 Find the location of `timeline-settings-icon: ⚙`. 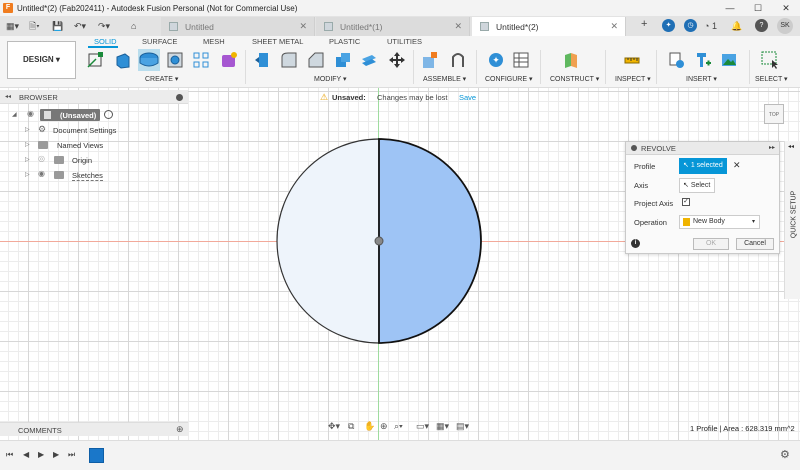

timeline-settings-icon: ⚙ is located at coordinates (785, 454).